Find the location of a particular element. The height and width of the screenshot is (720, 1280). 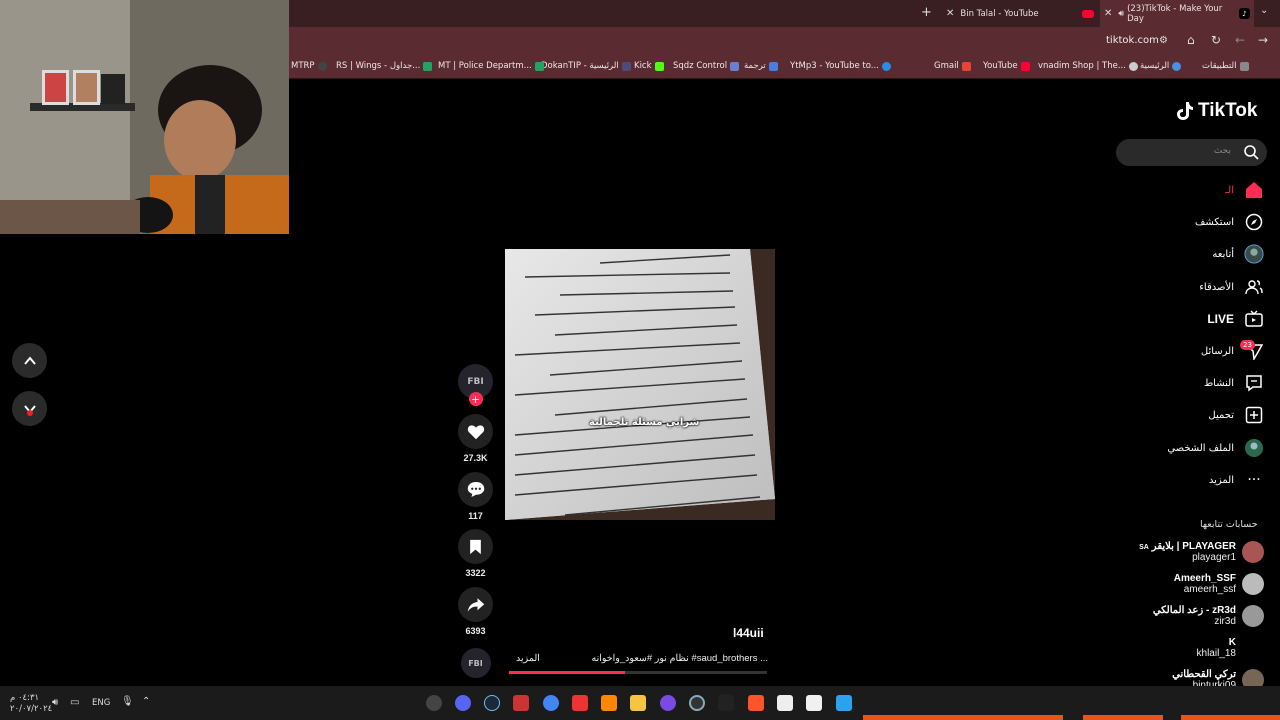

account-names: SA بلايقر | PLAYAGER playager1 is located at coordinates (1187, 552).